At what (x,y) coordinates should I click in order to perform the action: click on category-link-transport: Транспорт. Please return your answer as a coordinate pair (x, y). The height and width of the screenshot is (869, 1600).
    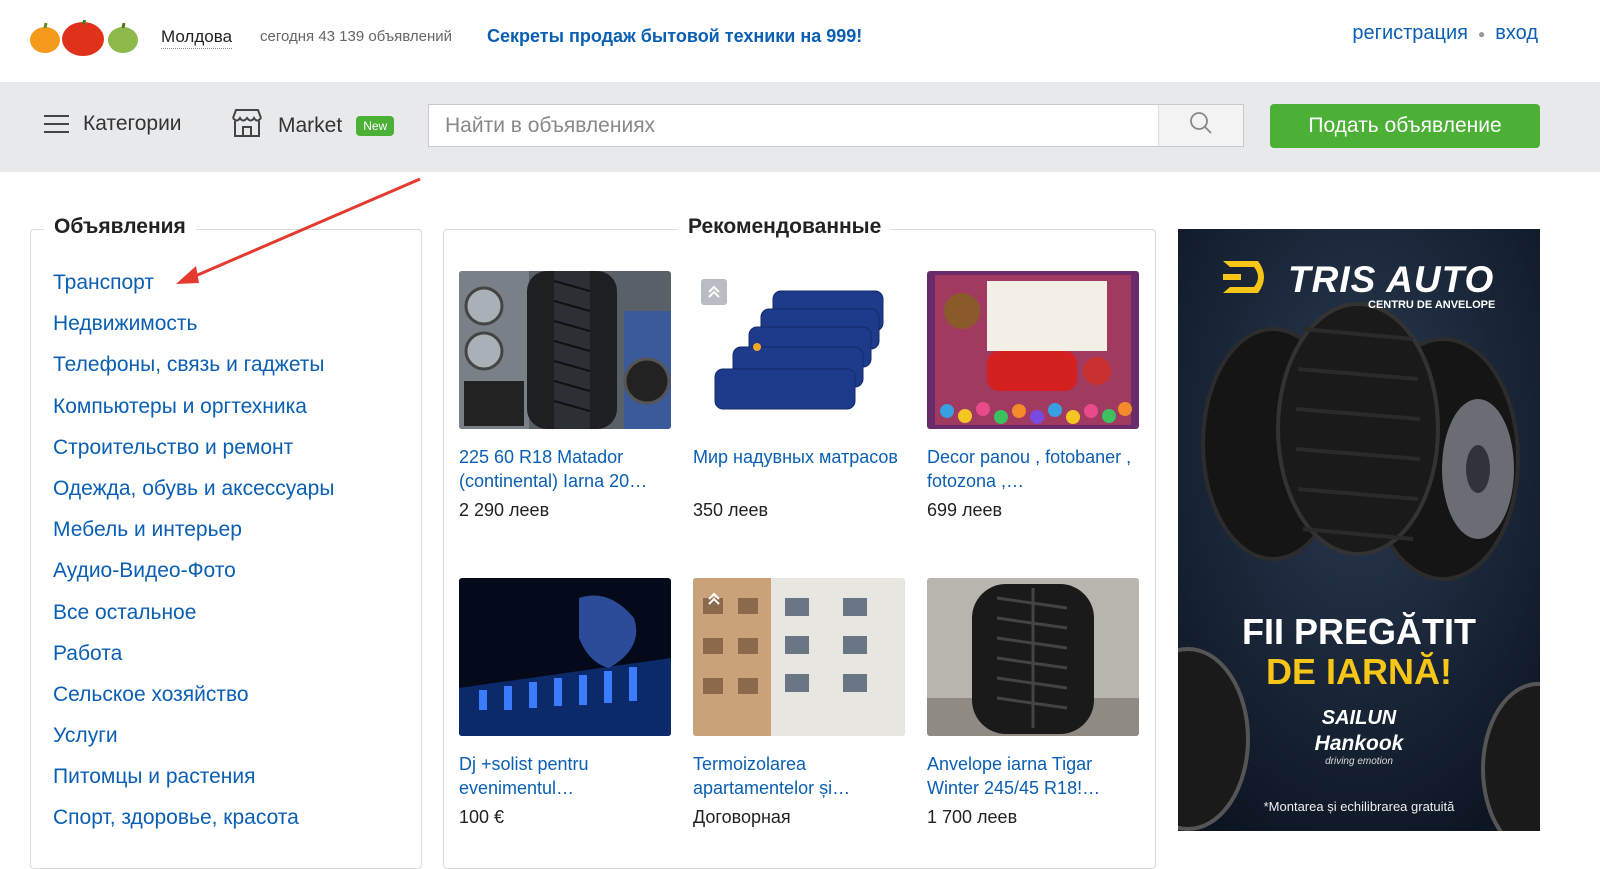
    Looking at the image, I should click on (193, 287).